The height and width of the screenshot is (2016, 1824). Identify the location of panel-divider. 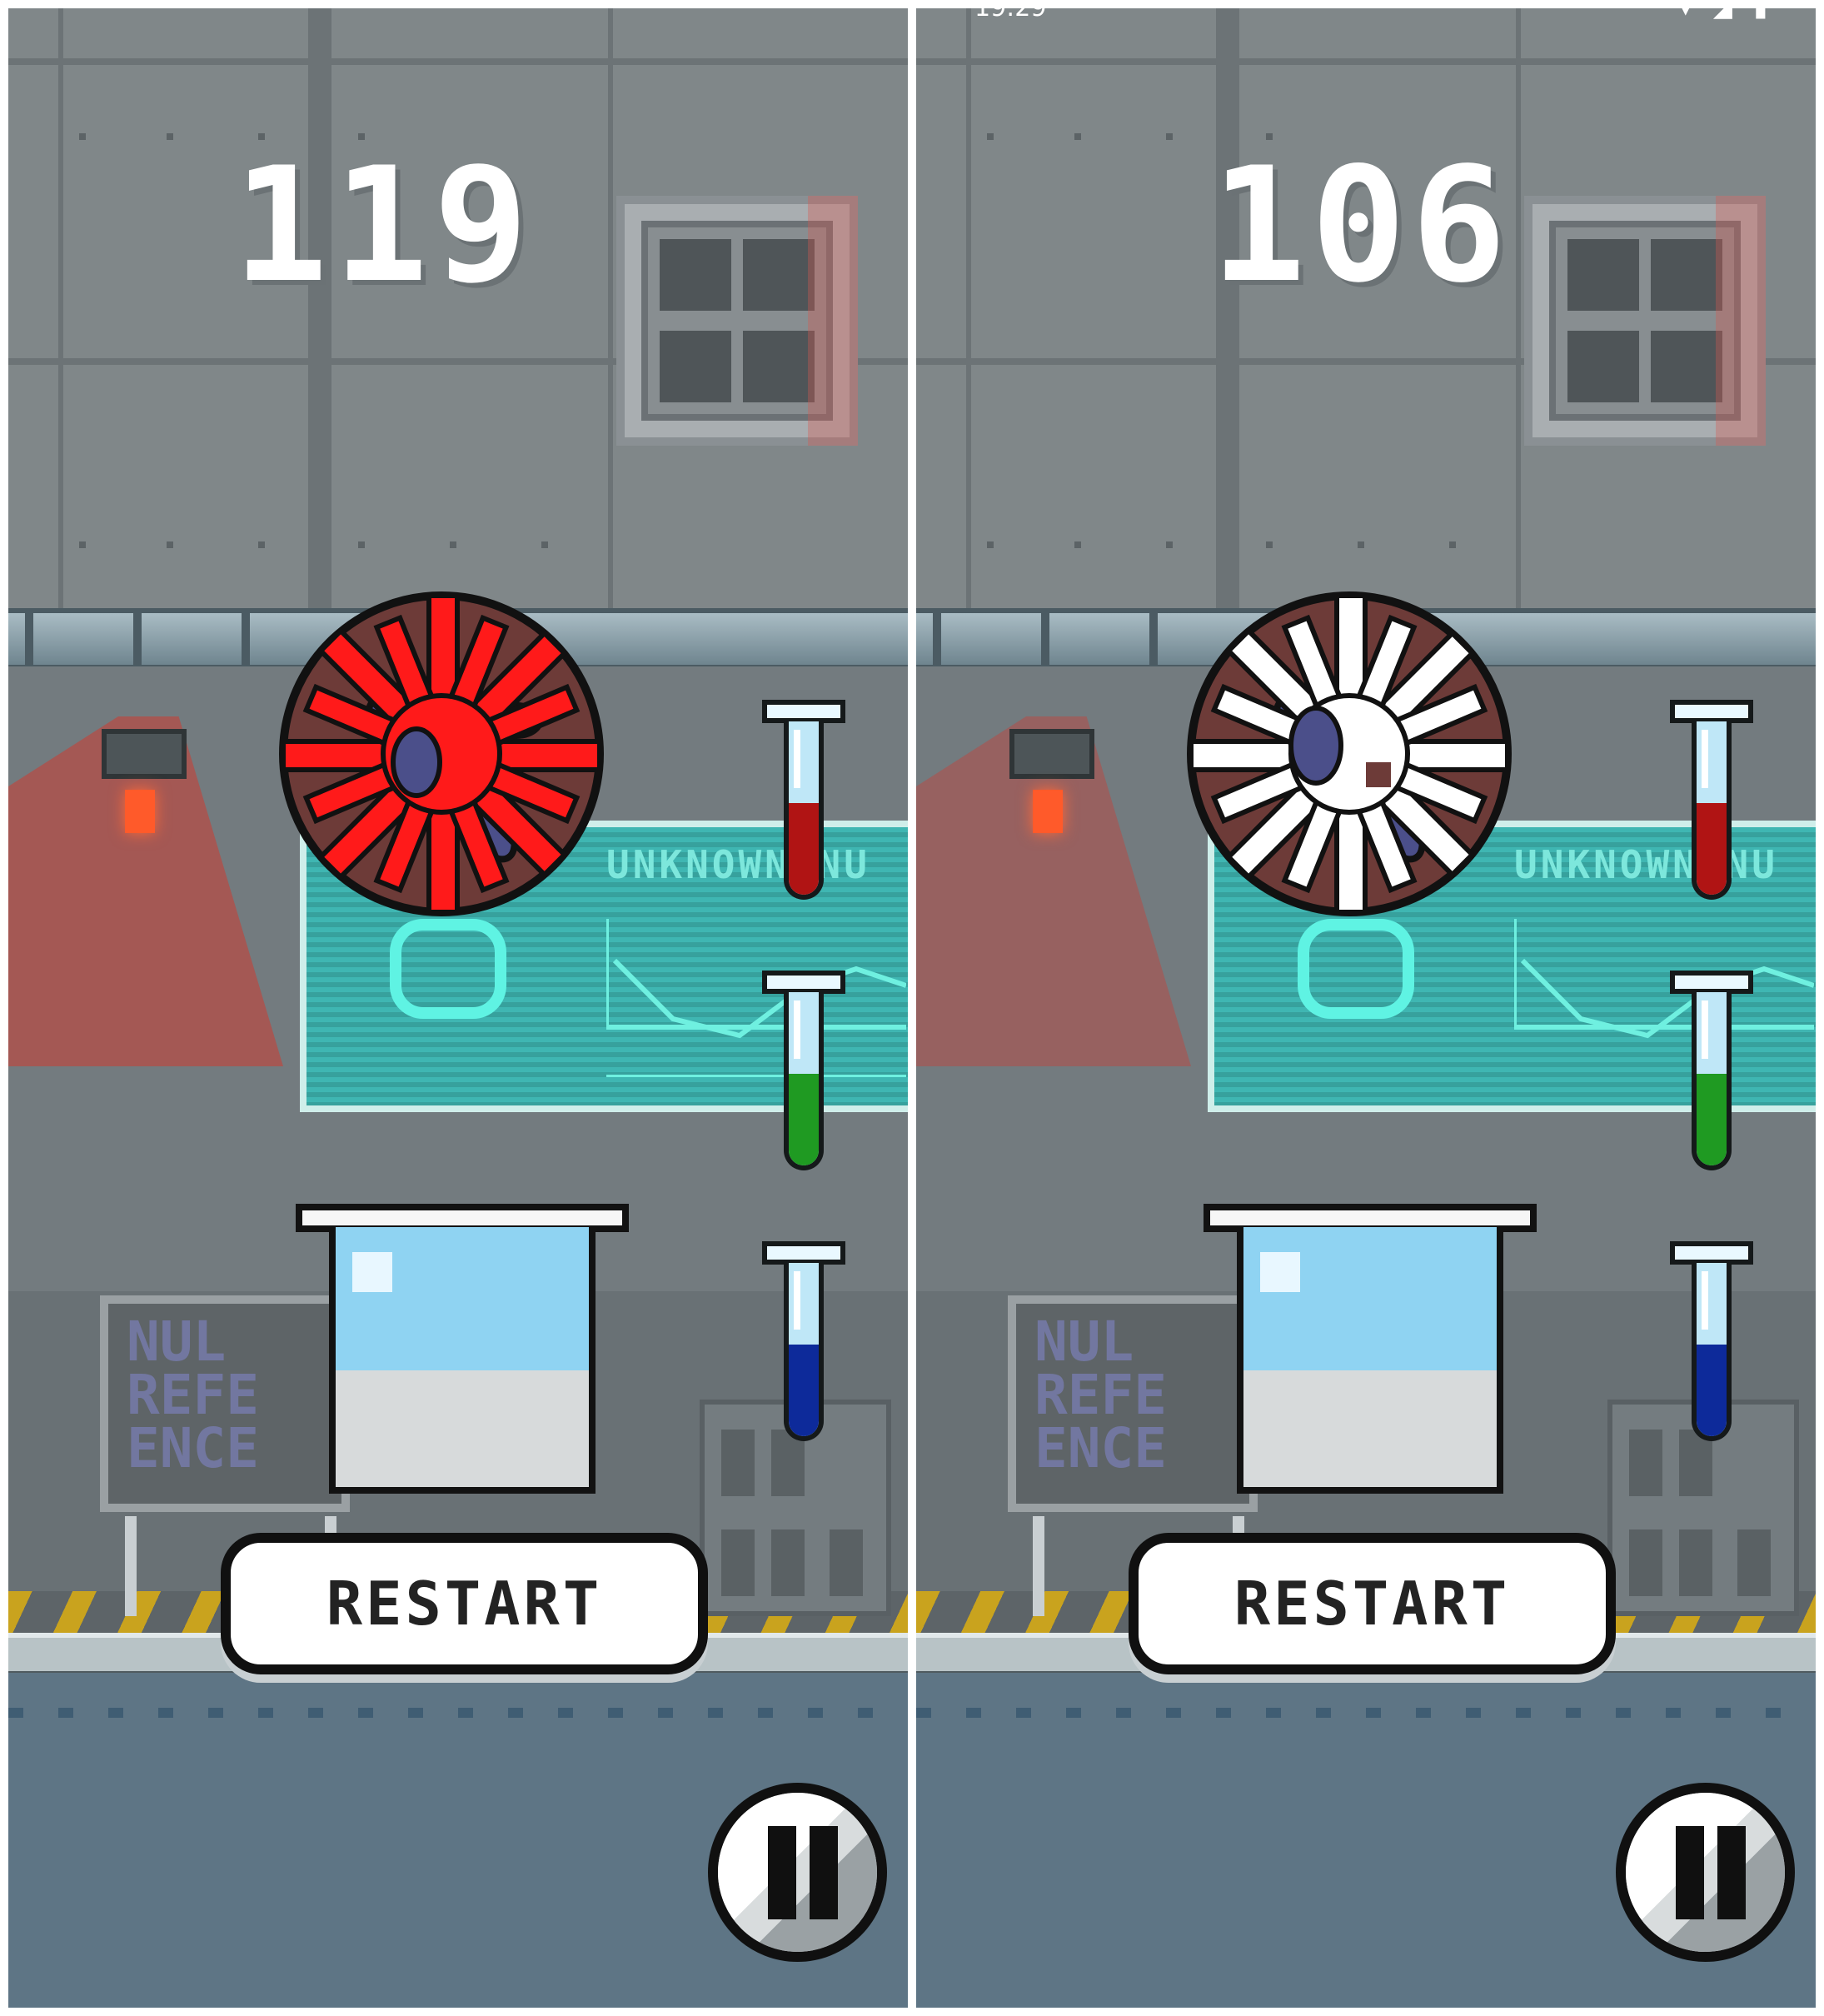
(912, 1008).